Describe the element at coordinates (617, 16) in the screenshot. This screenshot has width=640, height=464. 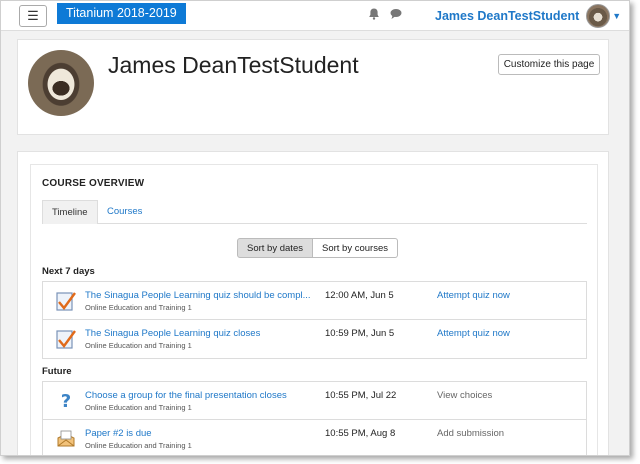
I see `chevron-down-icon: ▼` at that location.